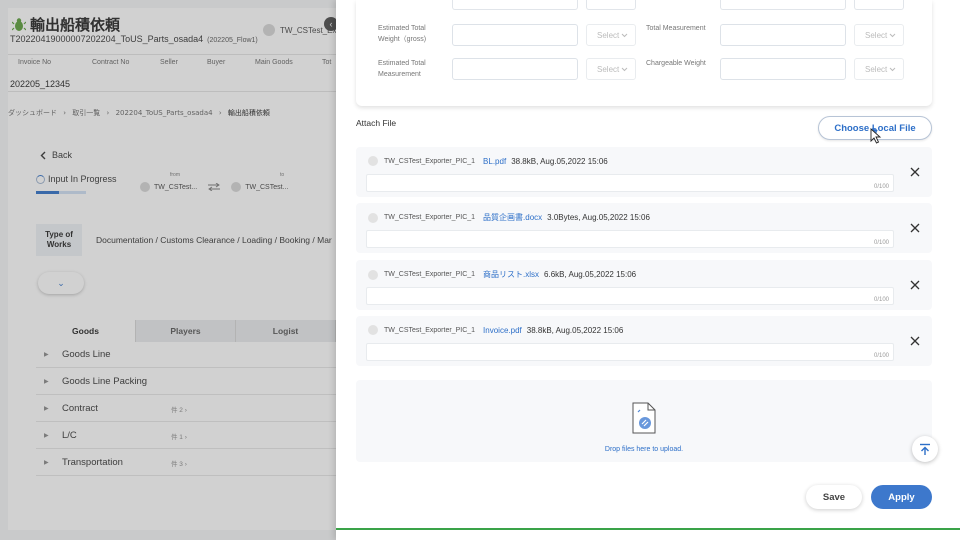 The height and width of the screenshot is (540, 960). Describe the element at coordinates (269, 30) in the screenshot. I see `avatar` at that location.